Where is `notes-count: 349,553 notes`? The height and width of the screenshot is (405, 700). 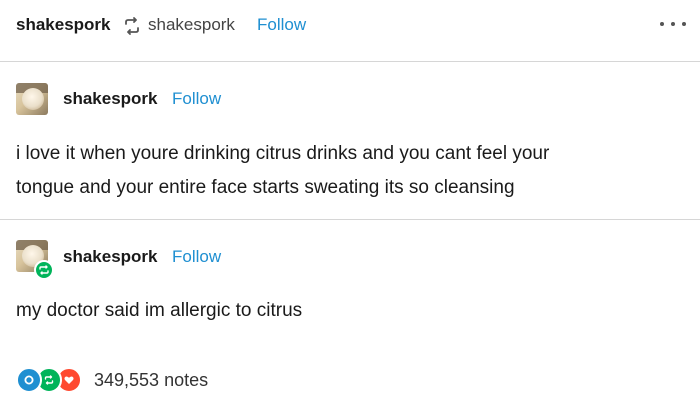
notes-count: 349,553 notes is located at coordinates (151, 380).